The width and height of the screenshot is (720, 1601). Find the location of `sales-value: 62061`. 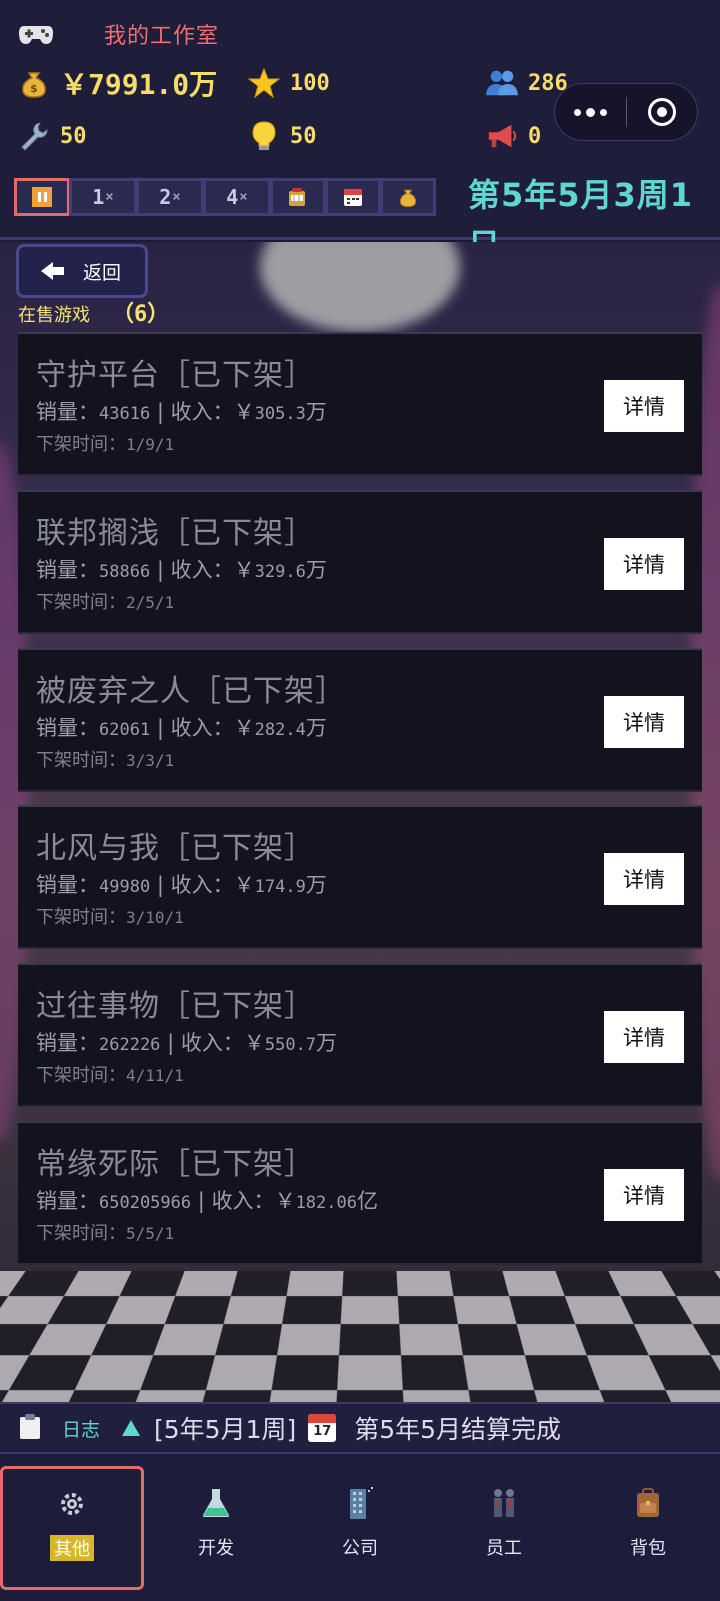

sales-value: 62061 is located at coordinates (125, 730).